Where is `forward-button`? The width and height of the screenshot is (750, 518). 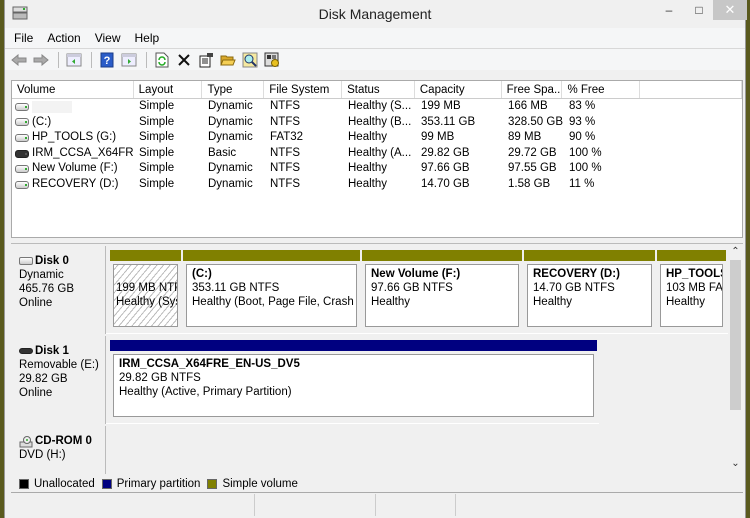
forward-button is located at coordinates (41, 60).